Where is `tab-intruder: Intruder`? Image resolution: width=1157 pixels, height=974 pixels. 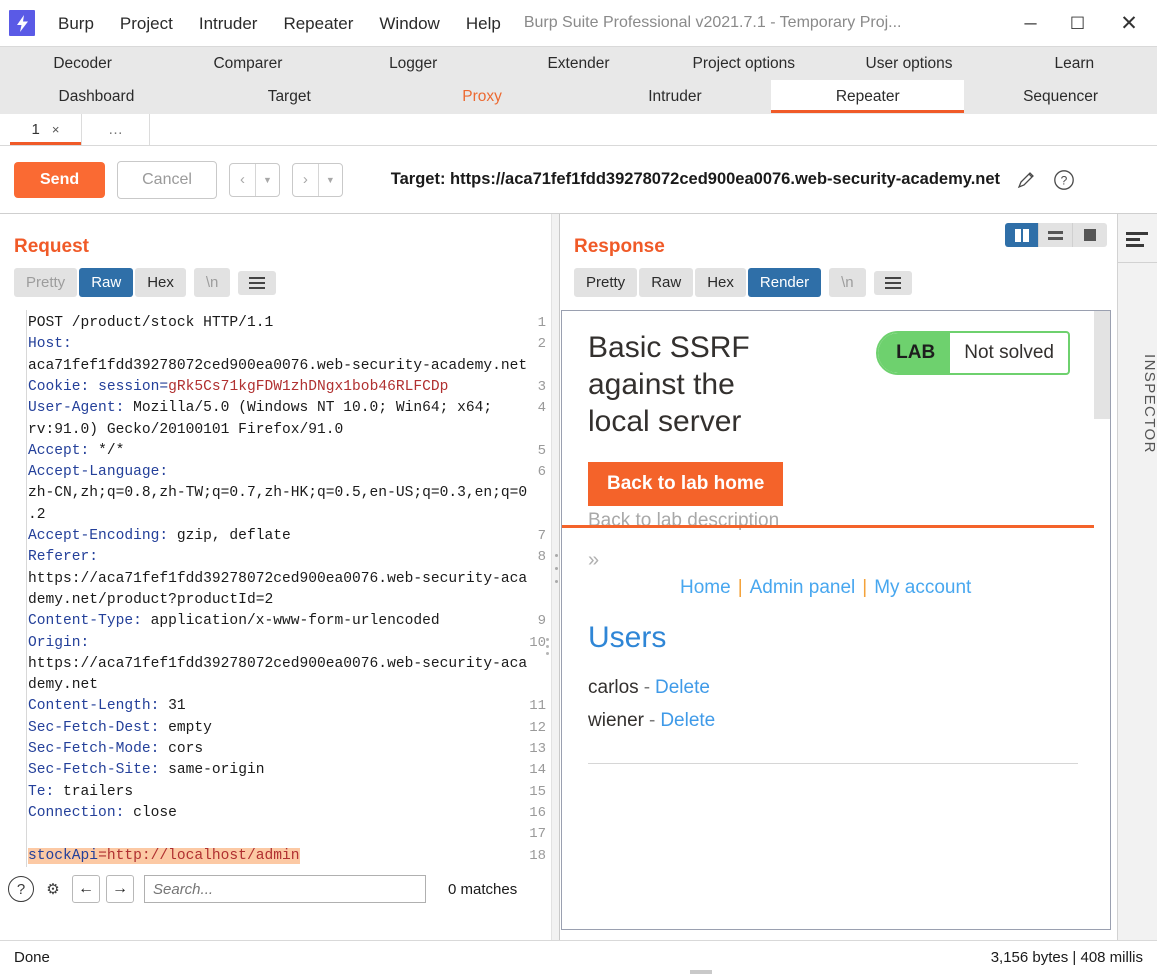
tab-intruder: Intruder is located at coordinates (674, 96).